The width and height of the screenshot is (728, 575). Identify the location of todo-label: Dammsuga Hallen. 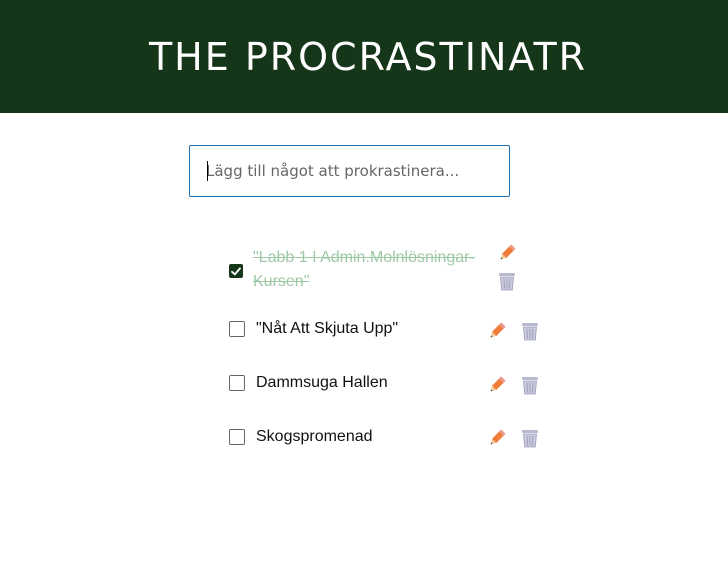
(322, 382).